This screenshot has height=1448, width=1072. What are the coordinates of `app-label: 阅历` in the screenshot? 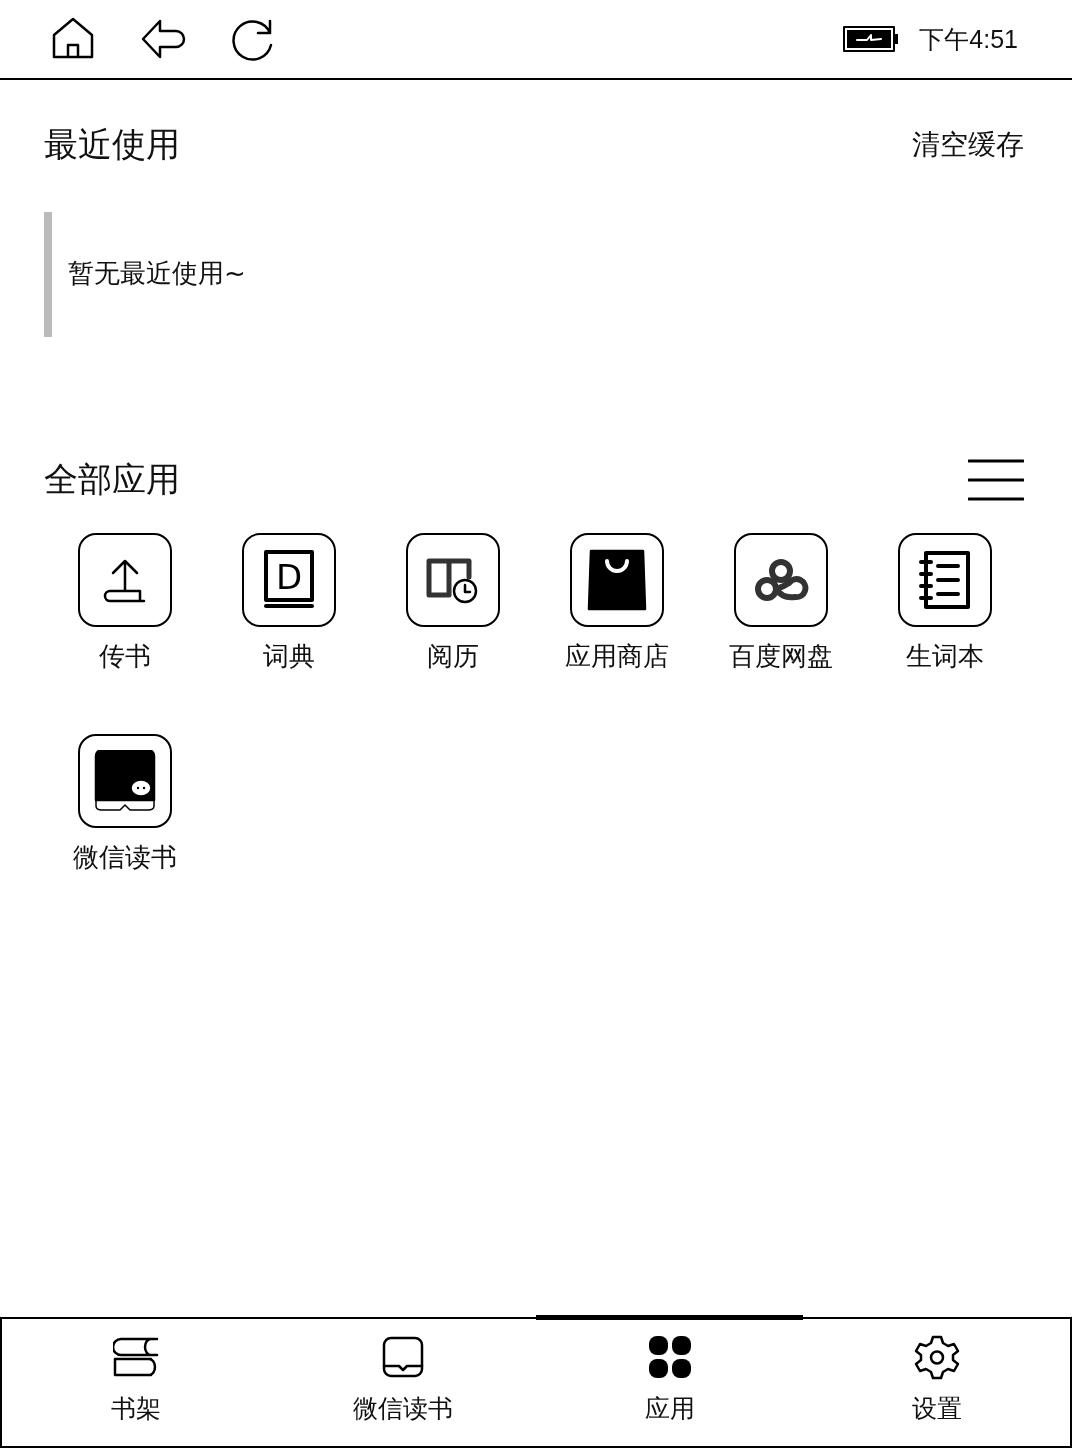 It's located at (453, 656).